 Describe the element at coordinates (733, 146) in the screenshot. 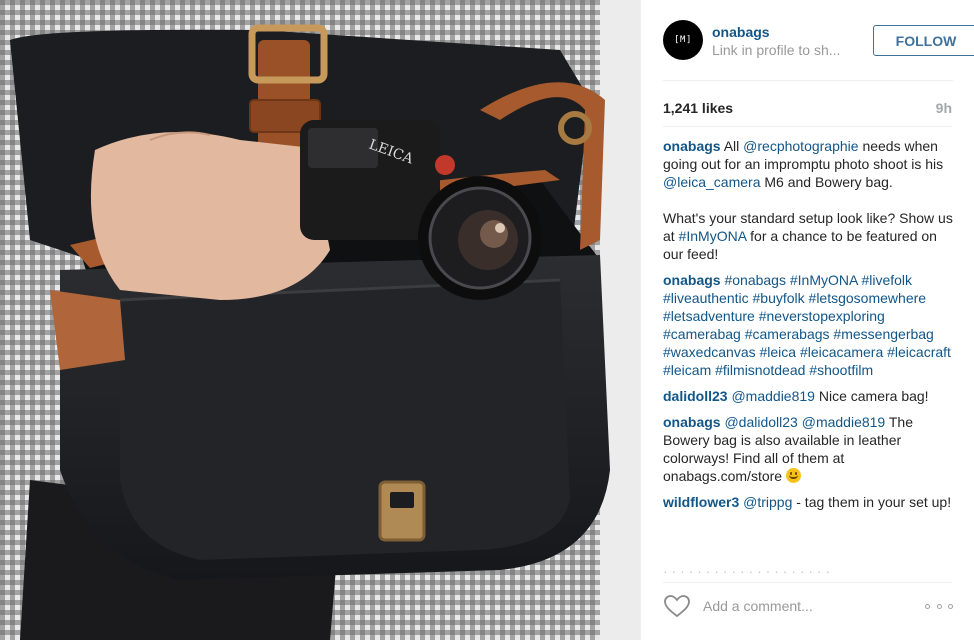

I see `caption-text-1: All` at that location.